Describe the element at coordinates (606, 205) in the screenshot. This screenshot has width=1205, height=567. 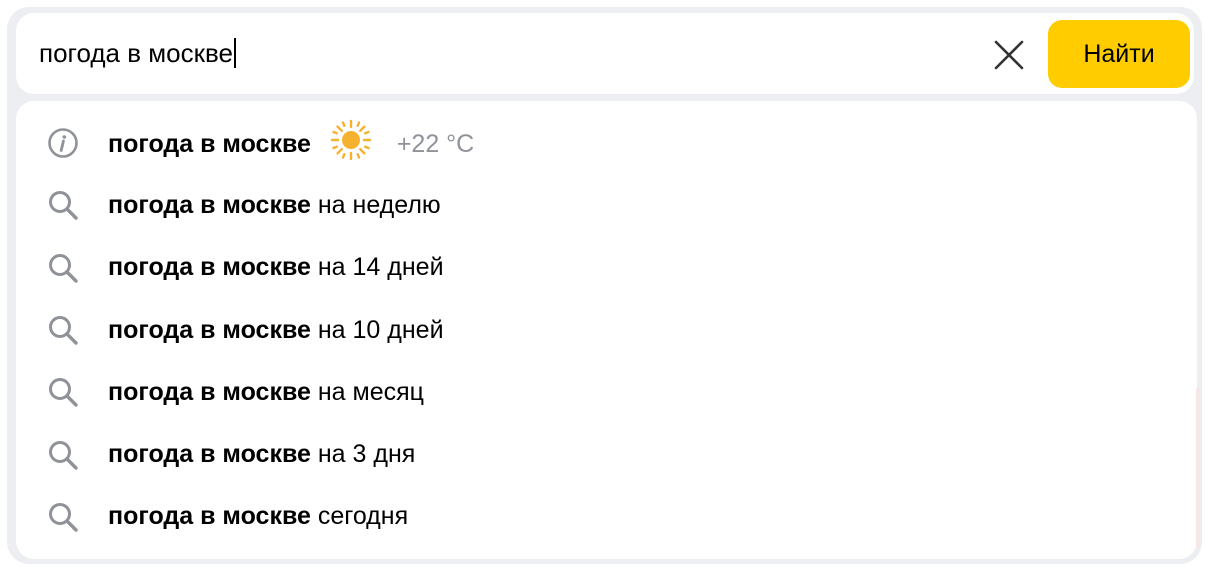
I see `suggestion-item: погода в москве на неделю` at that location.